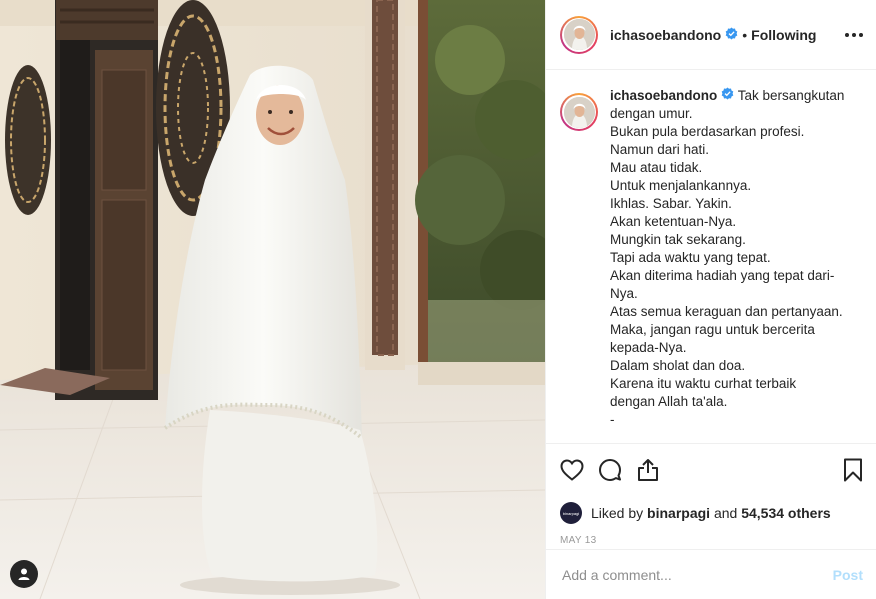 This screenshot has height=599, width=876. I want to click on user-tag-button, so click(24, 574).